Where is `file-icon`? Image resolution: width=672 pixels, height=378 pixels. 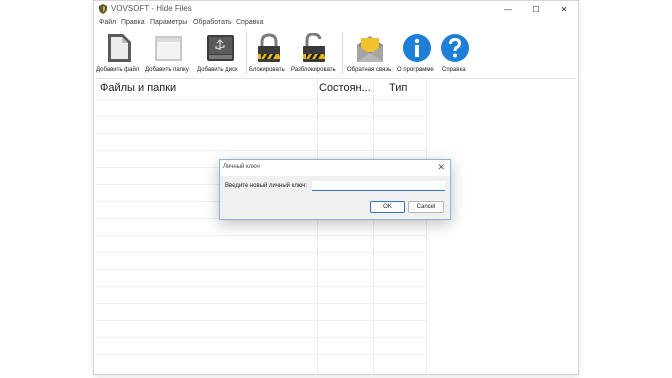 file-icon is located at coordinates (119, 48).